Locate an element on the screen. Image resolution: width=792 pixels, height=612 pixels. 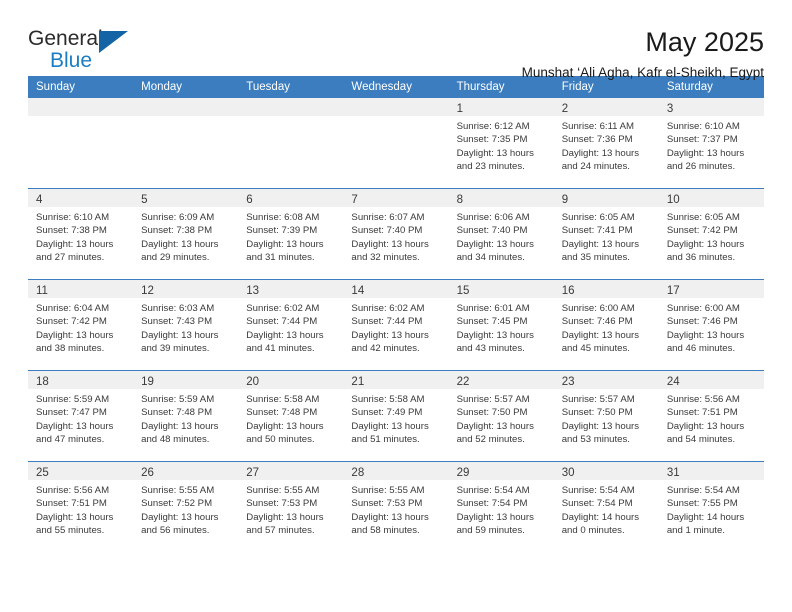
daylight-text-line2: and 27 minutes. is located at coordinates (70, 257).